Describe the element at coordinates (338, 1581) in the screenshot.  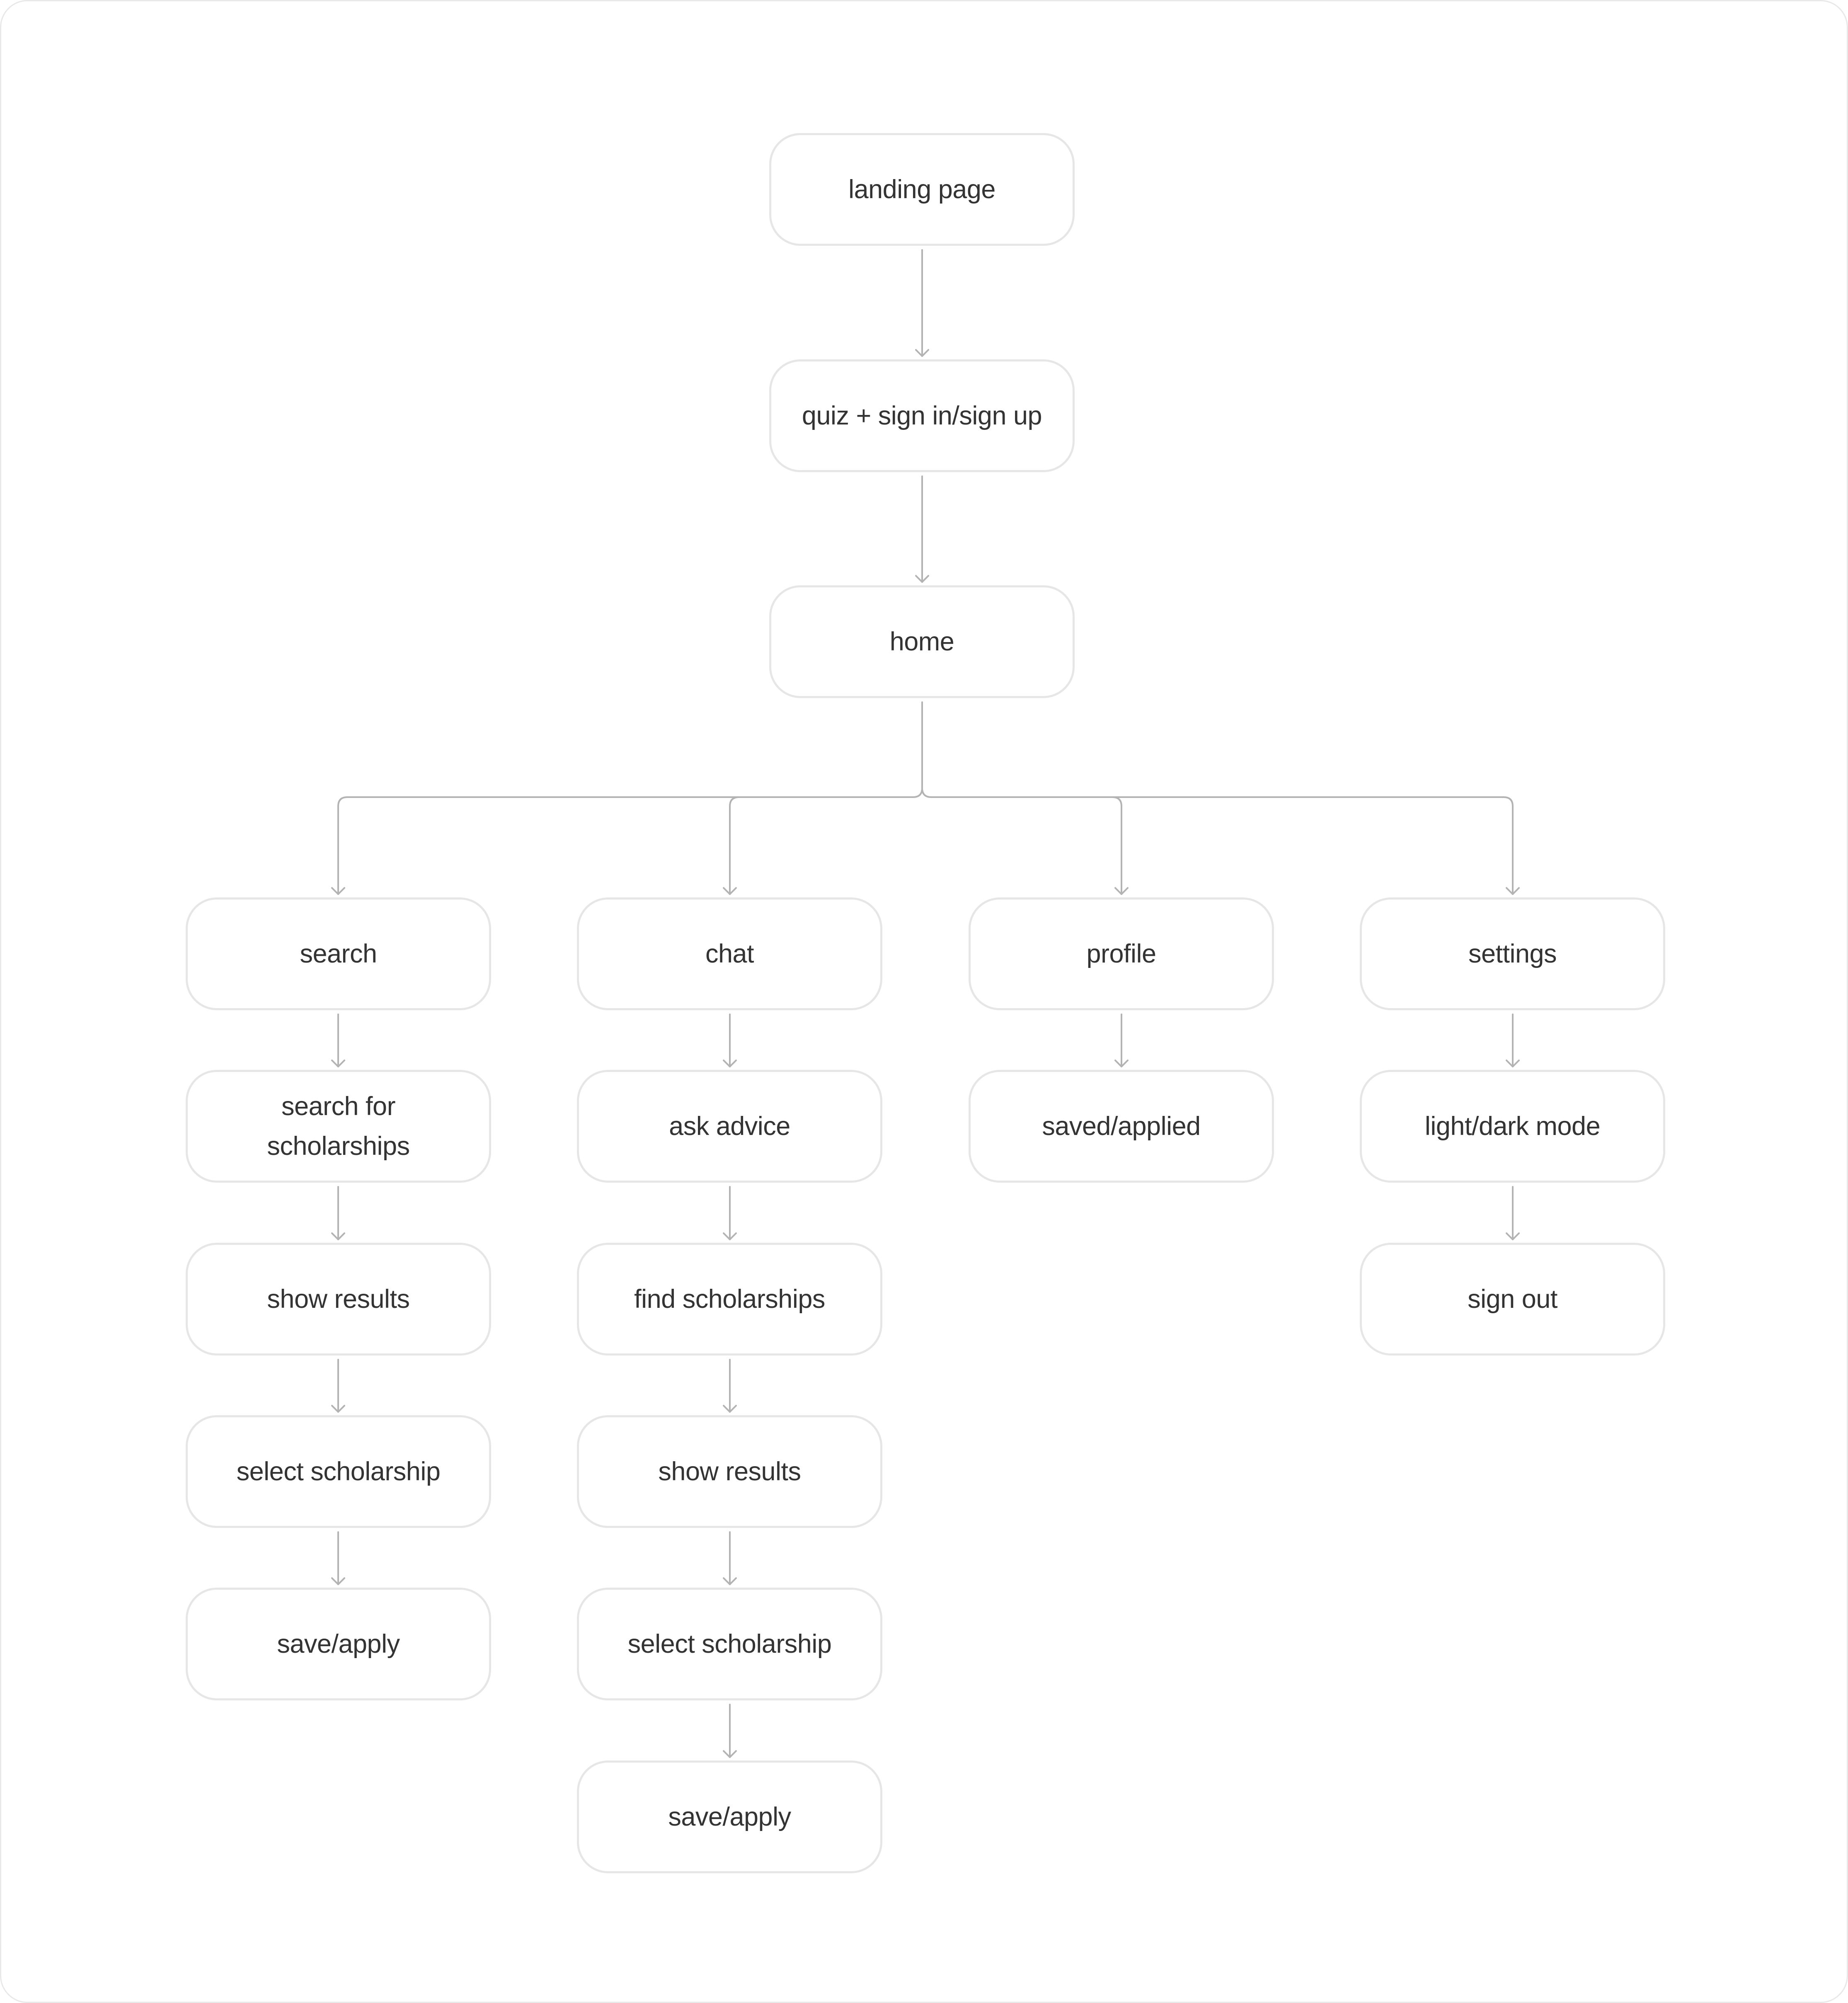
I see `connector-search-3-arrowhead-icon` at that location.